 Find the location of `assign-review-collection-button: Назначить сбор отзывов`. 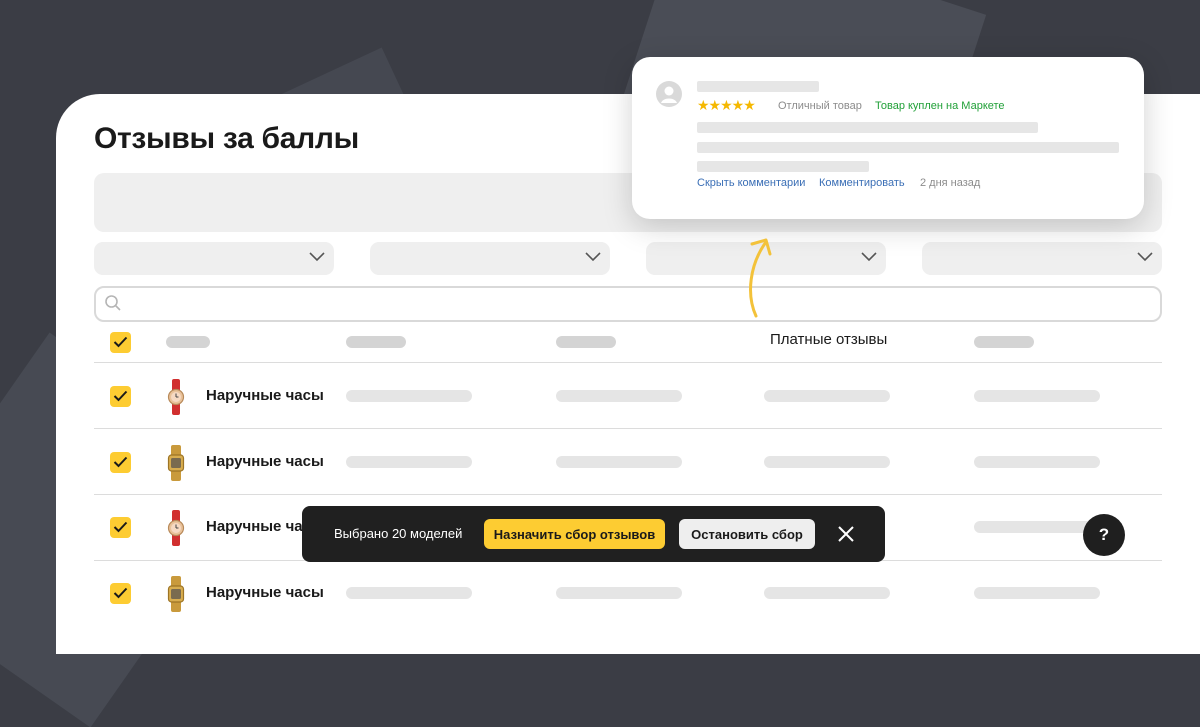

assign-review-collection-button: Назначить сбор отзывов is located at coordinates (574, 534).